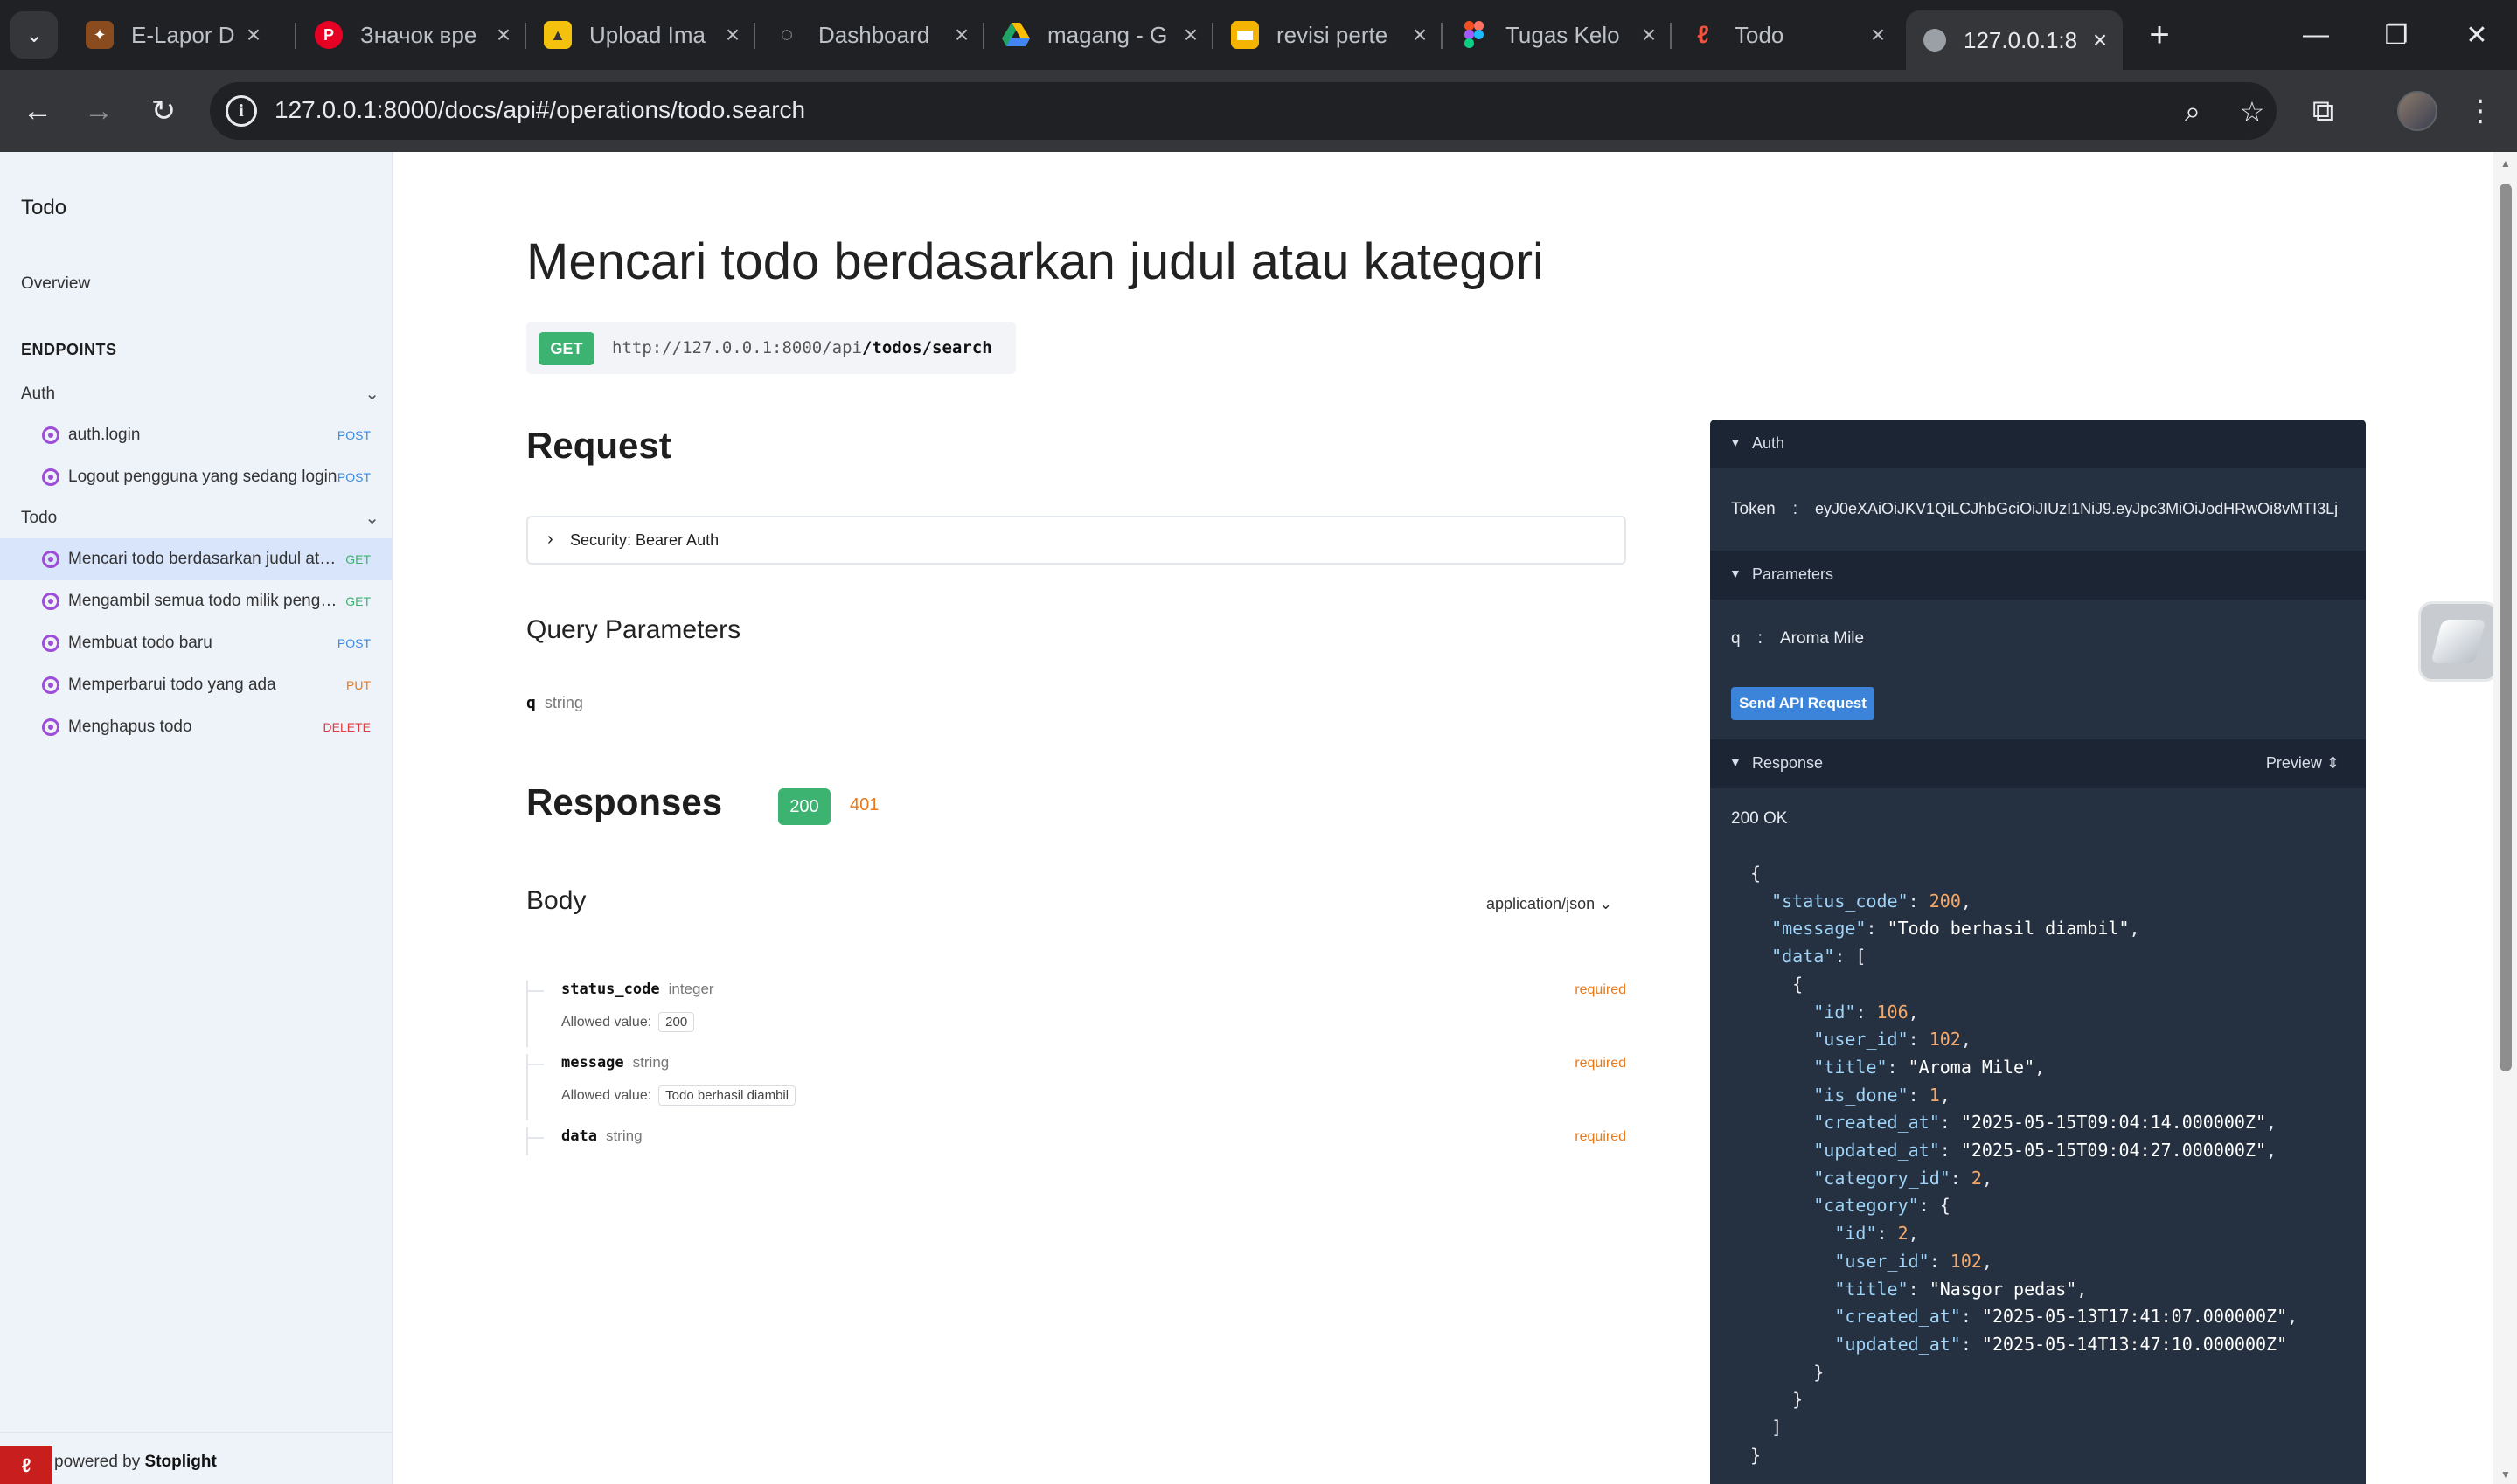 This screenshot has width=2517, height=1484. Describe the element at coordinates (97, 1462) in the screenshot. I see `powered-by-prefix: powered by` at that location.